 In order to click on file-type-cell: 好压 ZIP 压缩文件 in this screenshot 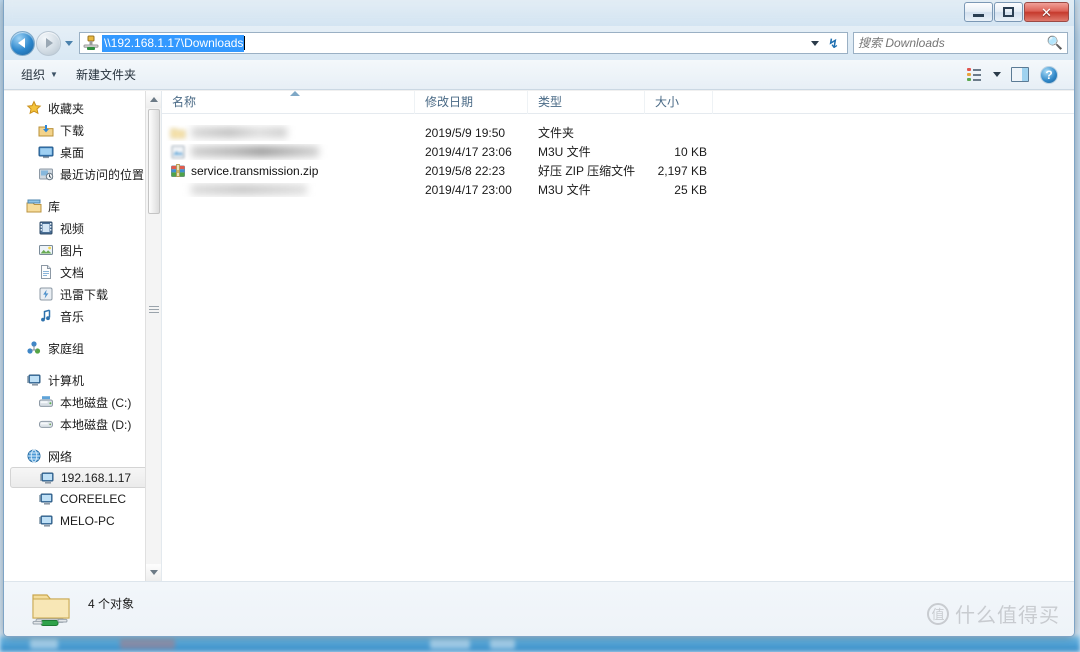, I will do `click(587, 171)`.